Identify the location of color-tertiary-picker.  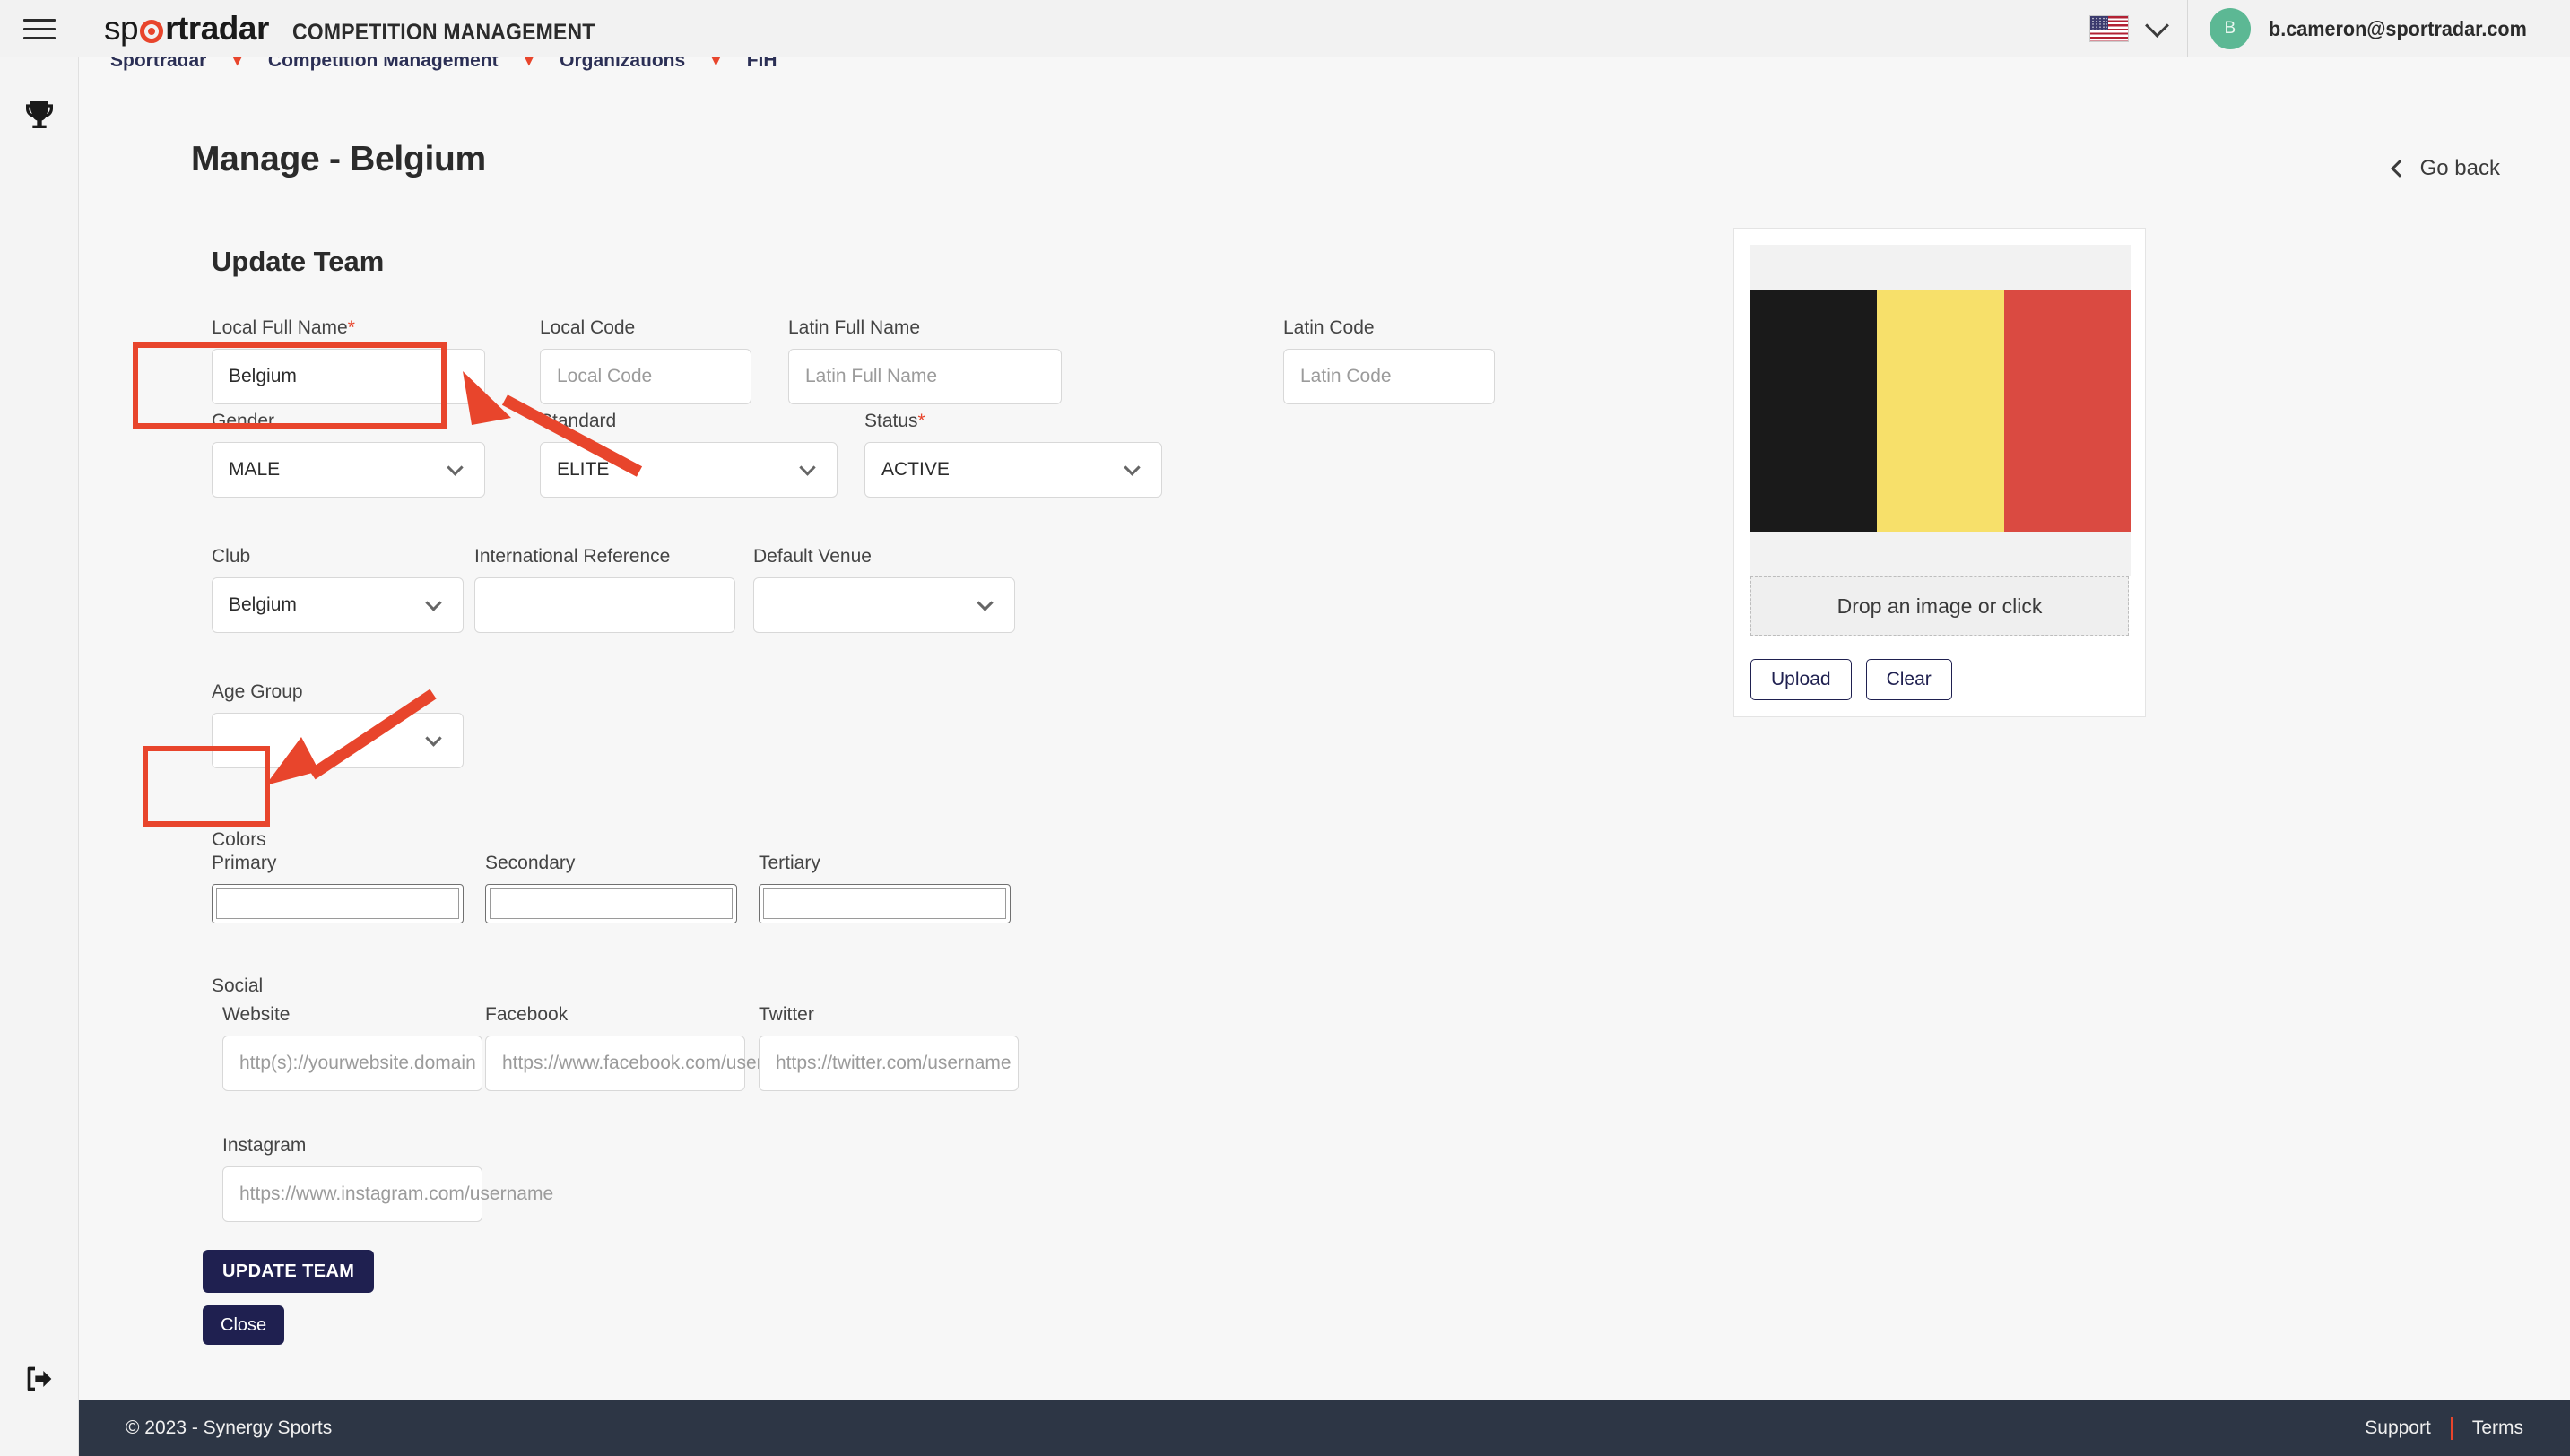
(885, 903).